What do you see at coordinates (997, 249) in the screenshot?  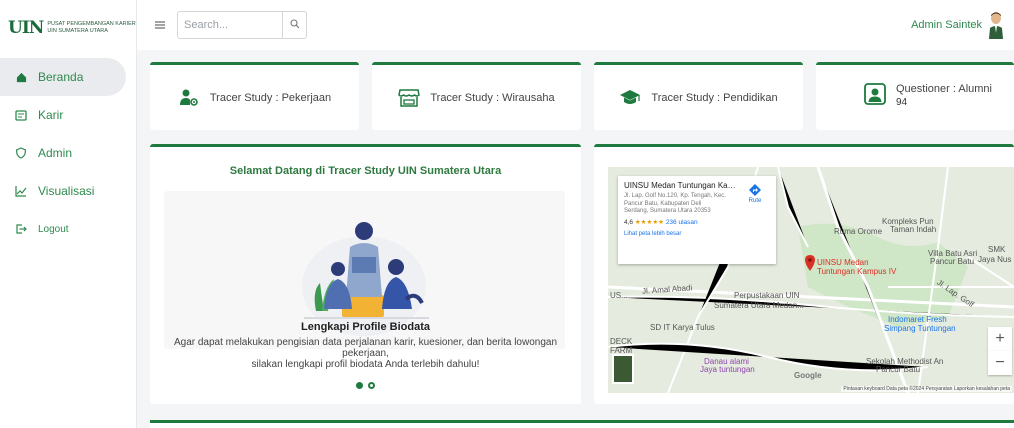 I see `map-label: SMK` at bounding box center [997, 249].